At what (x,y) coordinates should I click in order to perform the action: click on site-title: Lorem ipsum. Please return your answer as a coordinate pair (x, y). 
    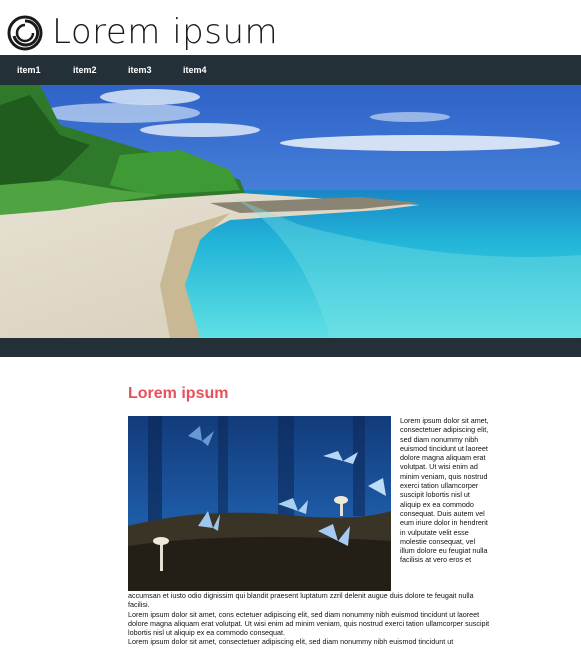
    Looking at the image, I should click on (165, 32).